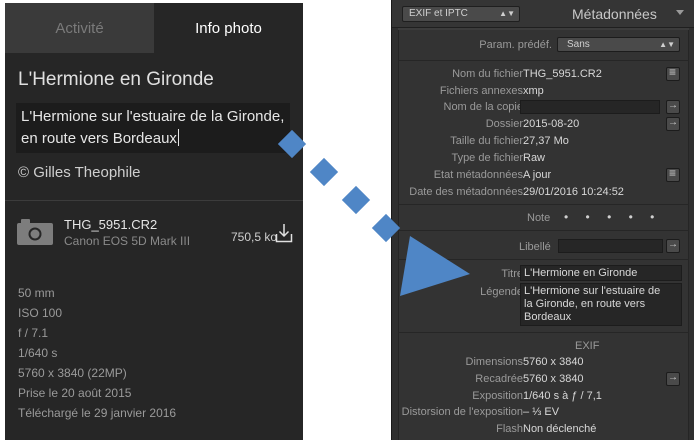  Describe the element at coordinates (466, 192) in the screenshot. I see `metadata-date-label: Date des métadonnées` at that location.